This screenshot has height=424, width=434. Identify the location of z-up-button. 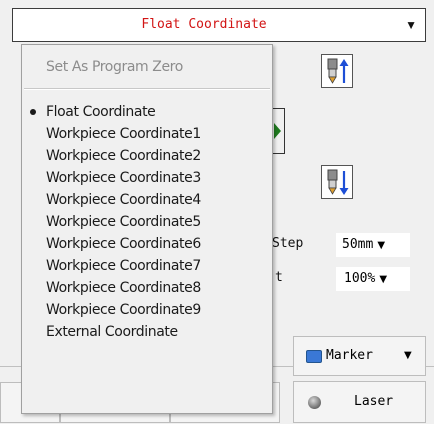
(337, 71).